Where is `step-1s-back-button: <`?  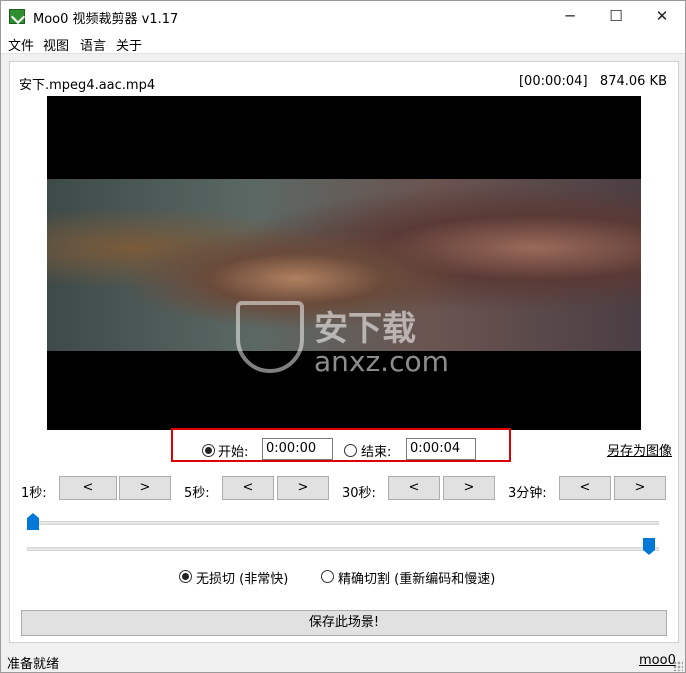 step-1s-back-button: < is located at coordinates (88, 488).